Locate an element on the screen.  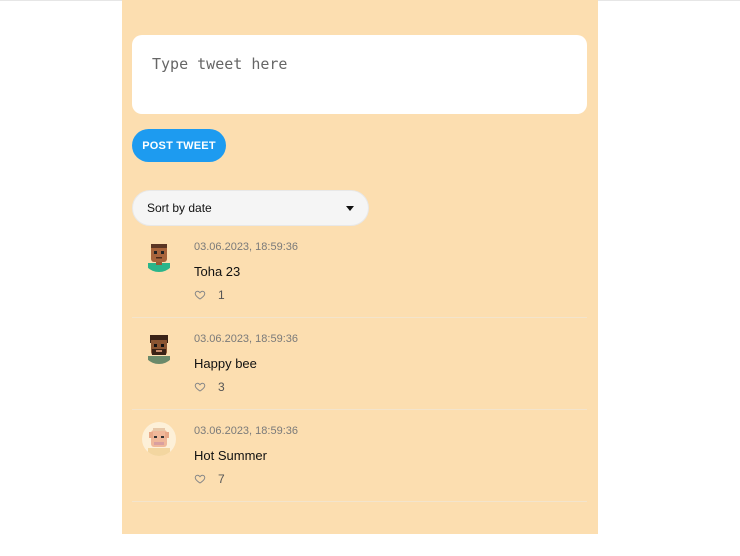
caret-down-icon is located at coordinates (350, 208).